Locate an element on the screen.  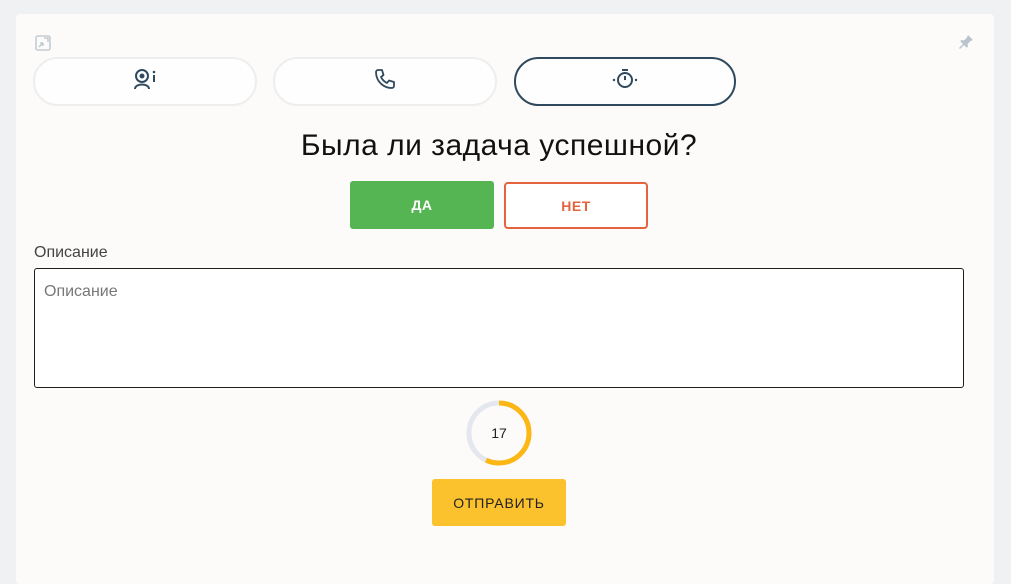
timer-value: 17 is located at coordinates (499, 433).